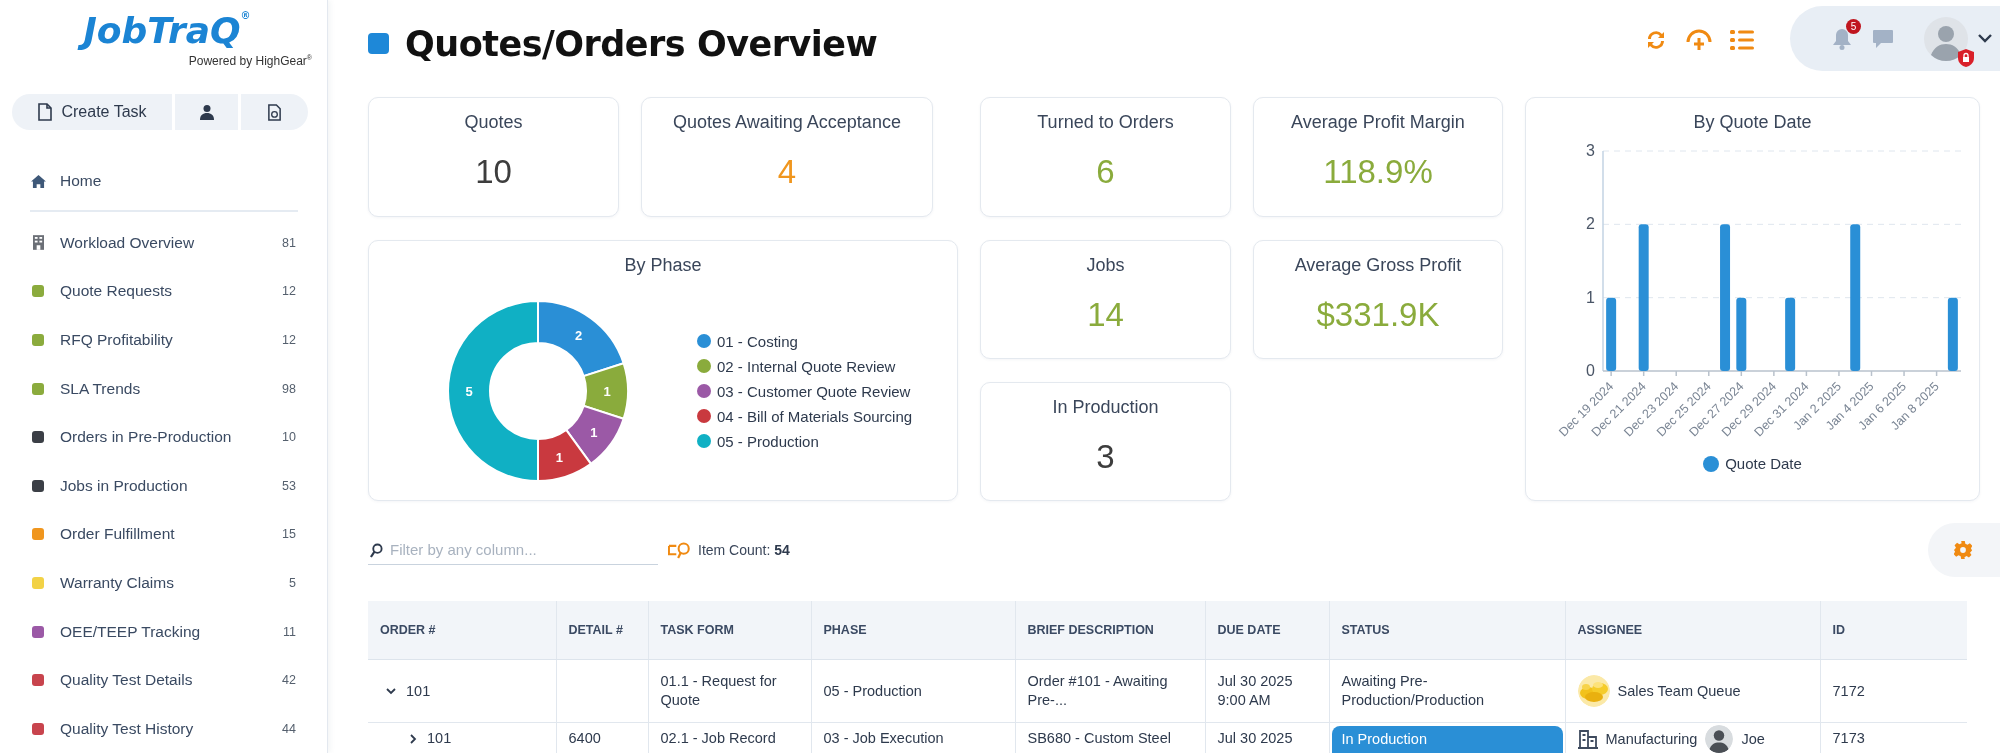 The width and height of the screenshot is (2000, 753). What do you see at coordinates (1763, 464) in the screenshot?
I see `legend-label: Quote Date` at bounding box center [1763, 464].